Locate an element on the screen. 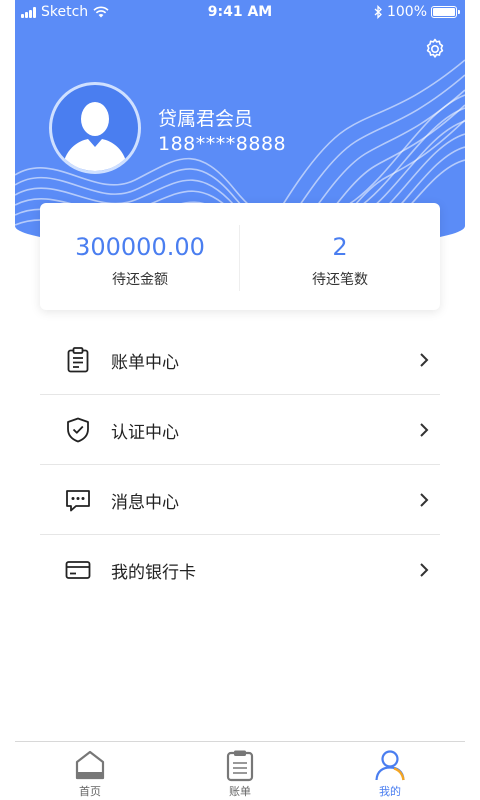 Image resolution: width=480 pixels, height=800 pixels. tab-bill: 账单 is located at coordinates (240, 771).